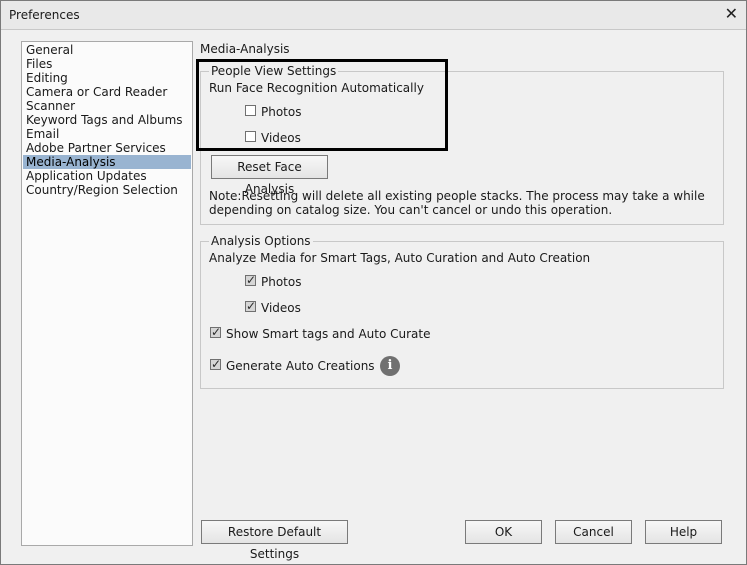 The height and width of the screenshot is (565, 747). What do you see at coordinates (274, 540) in the screenshot?
I see `restore-default-settings-button: Restore Default Settings` at bounding box center [274, 540].